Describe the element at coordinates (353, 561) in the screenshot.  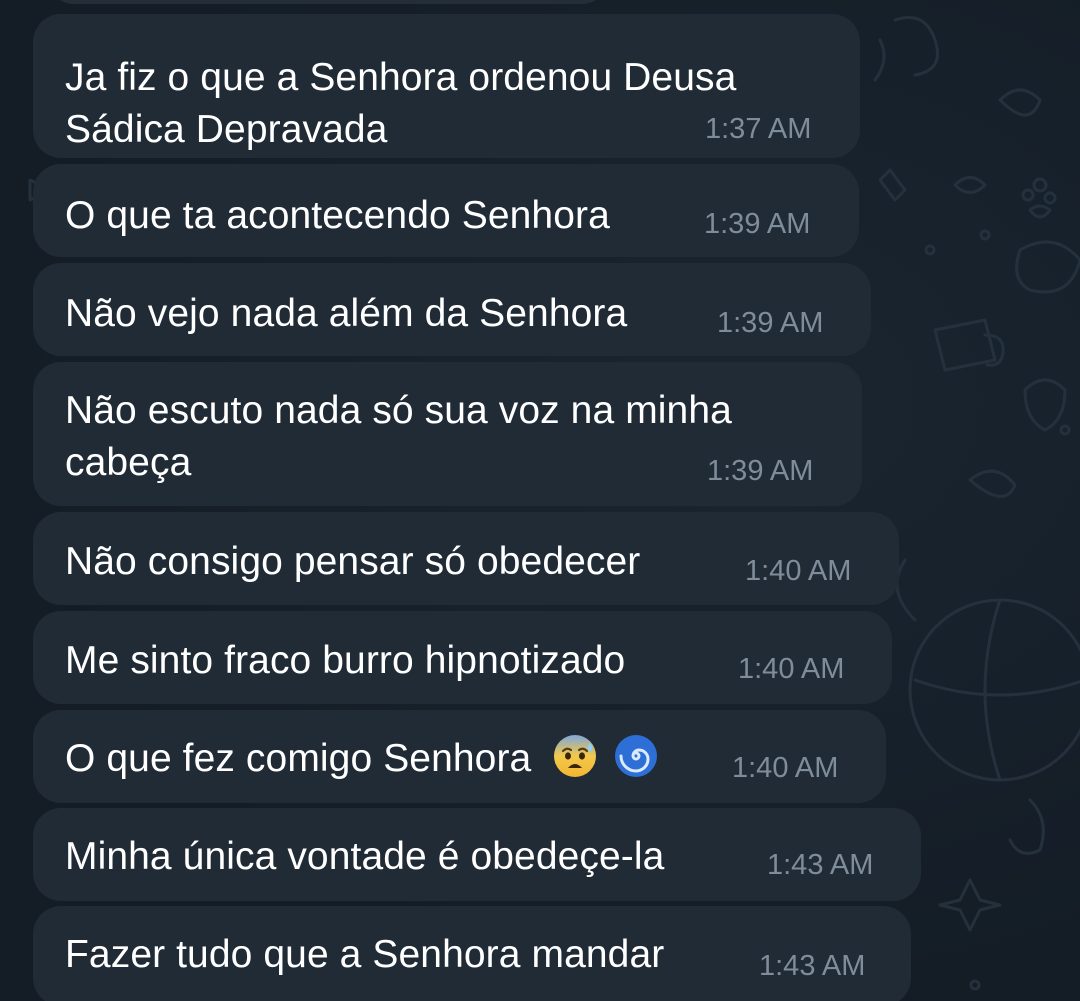
I see `message-text: Não consigo pensar só obedecer` at that location.